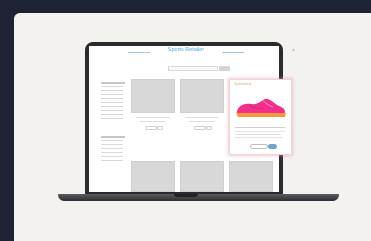 The width and height of the screenshot is (371, 241). Describe the element at coordinates (243, 84) in the screenshot. I see `popup-title: Sportswear` at that location.